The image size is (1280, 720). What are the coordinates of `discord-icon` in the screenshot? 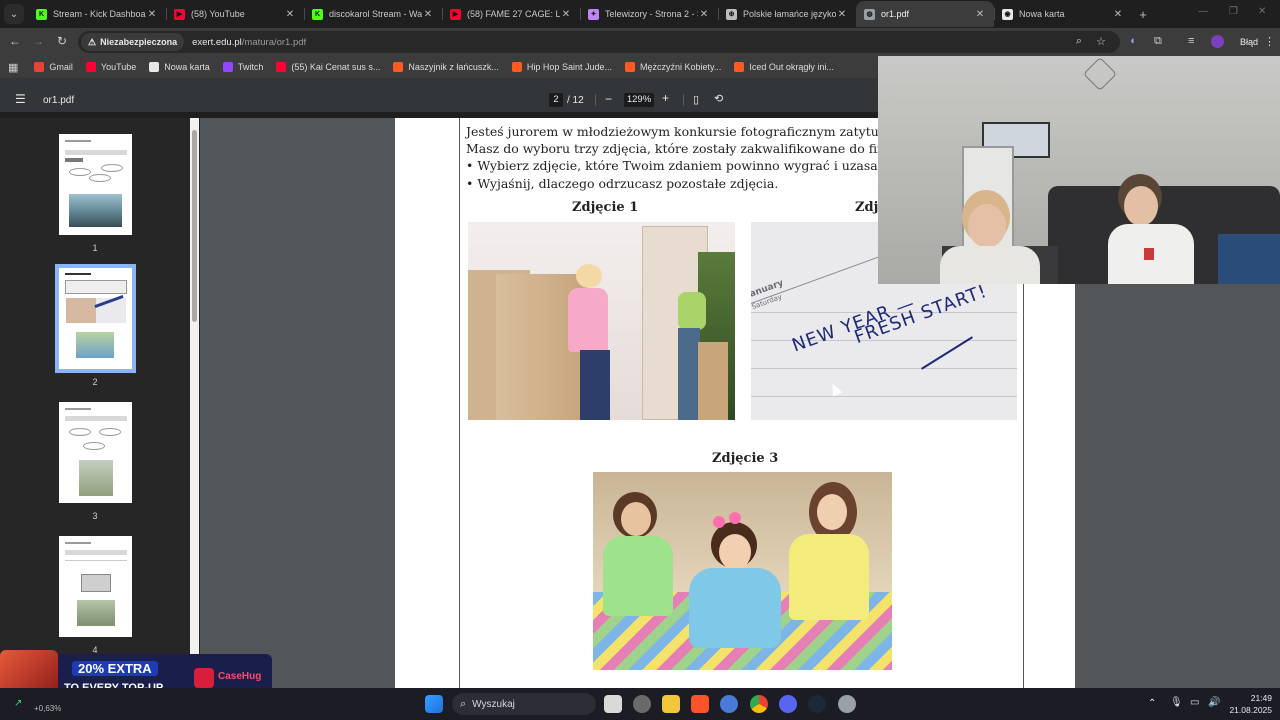 It's located at (788, 704).